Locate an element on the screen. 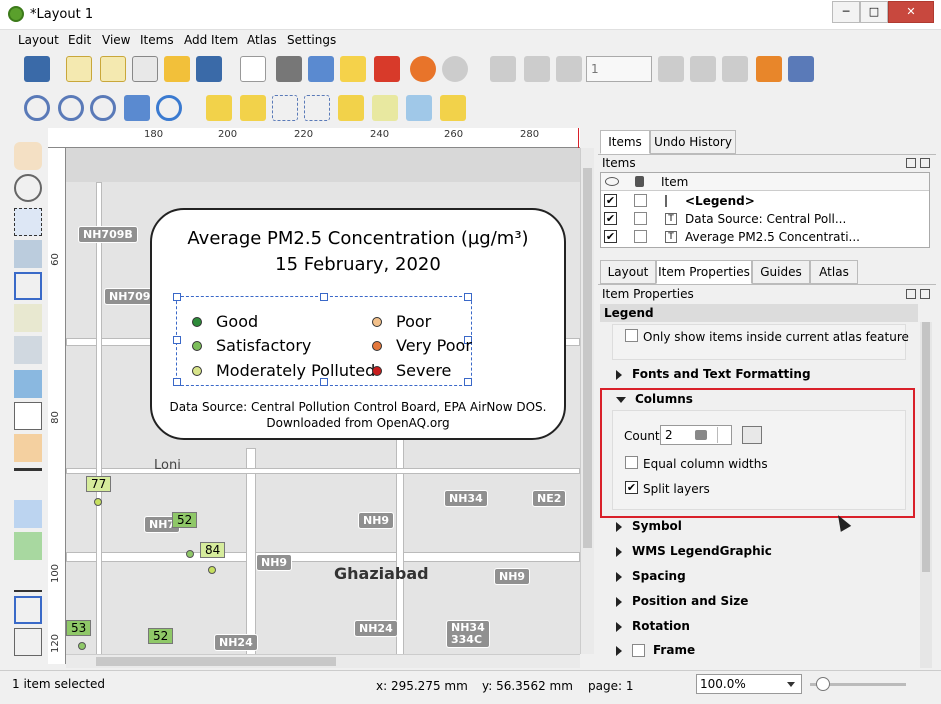 This screenshot has width=941, height=704. vertical-scrollbar is located at coordinates (587, 401).